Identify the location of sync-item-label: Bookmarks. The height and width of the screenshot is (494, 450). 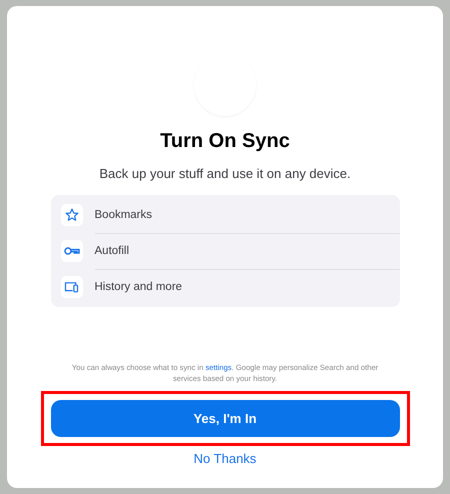
(123, 214).